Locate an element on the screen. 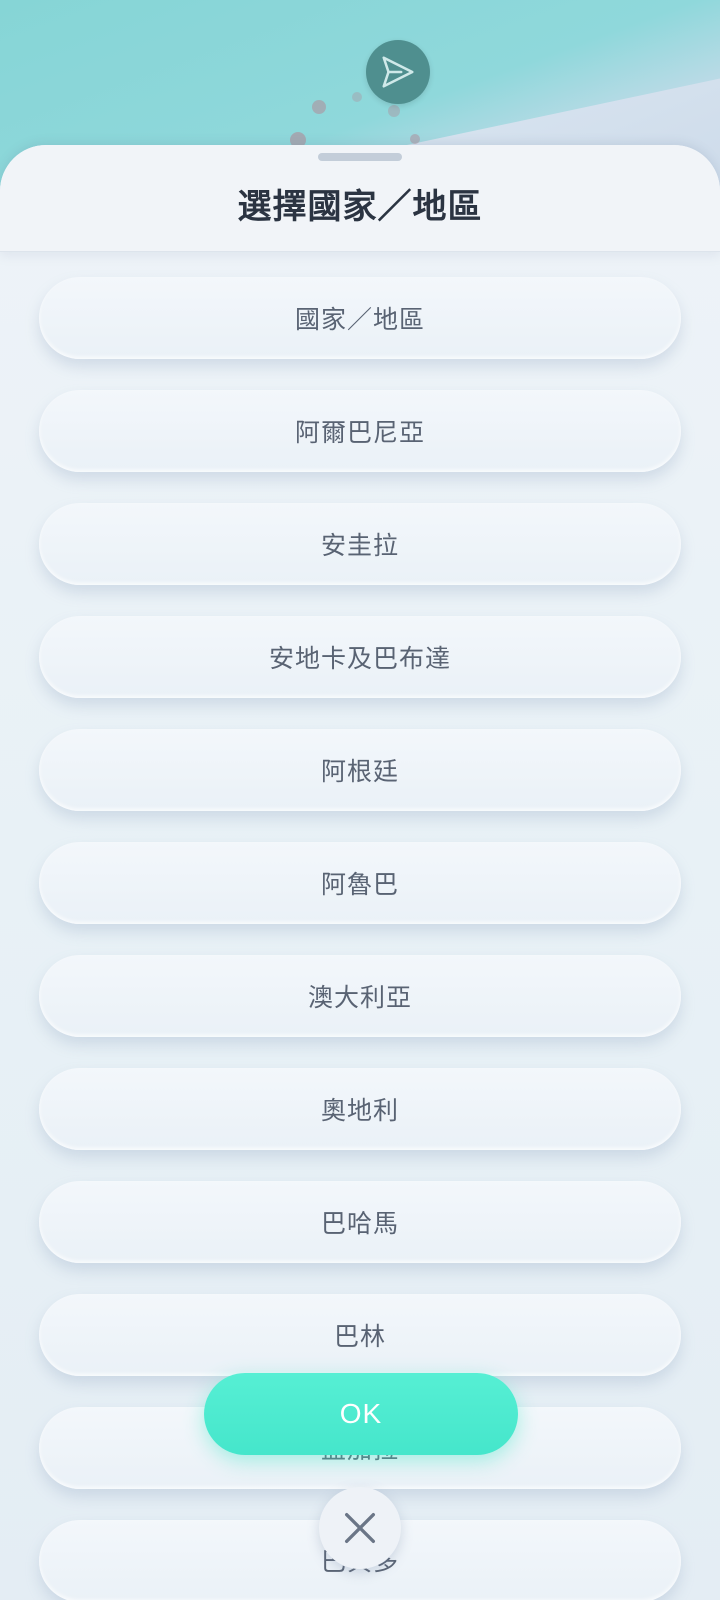 The image size is (720, 1600). list-item: 巴林 is located at coordinates (360, 1335).